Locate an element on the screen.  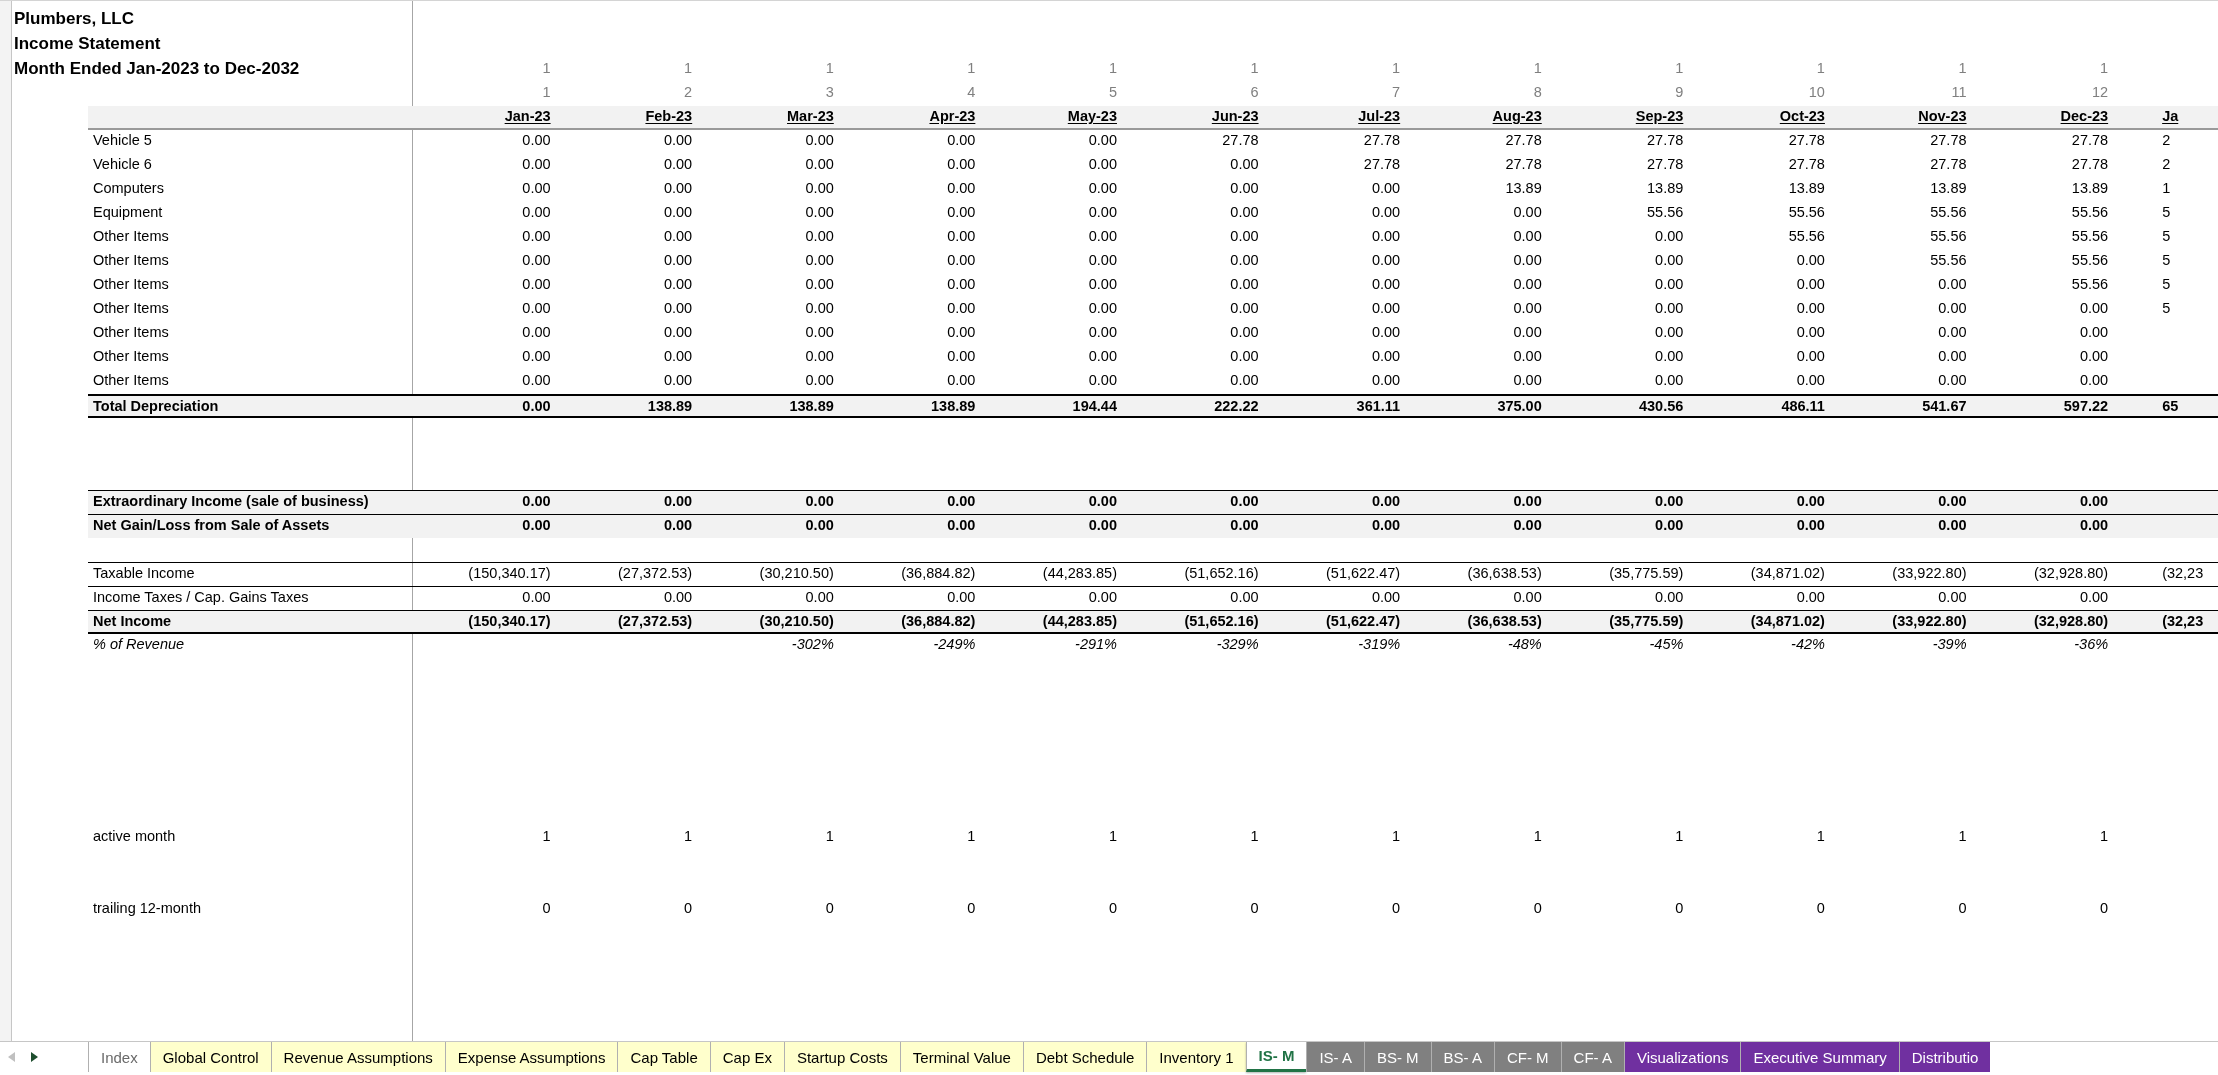
sheet-tab: CF- A is located at coordinates (1592, 1057).